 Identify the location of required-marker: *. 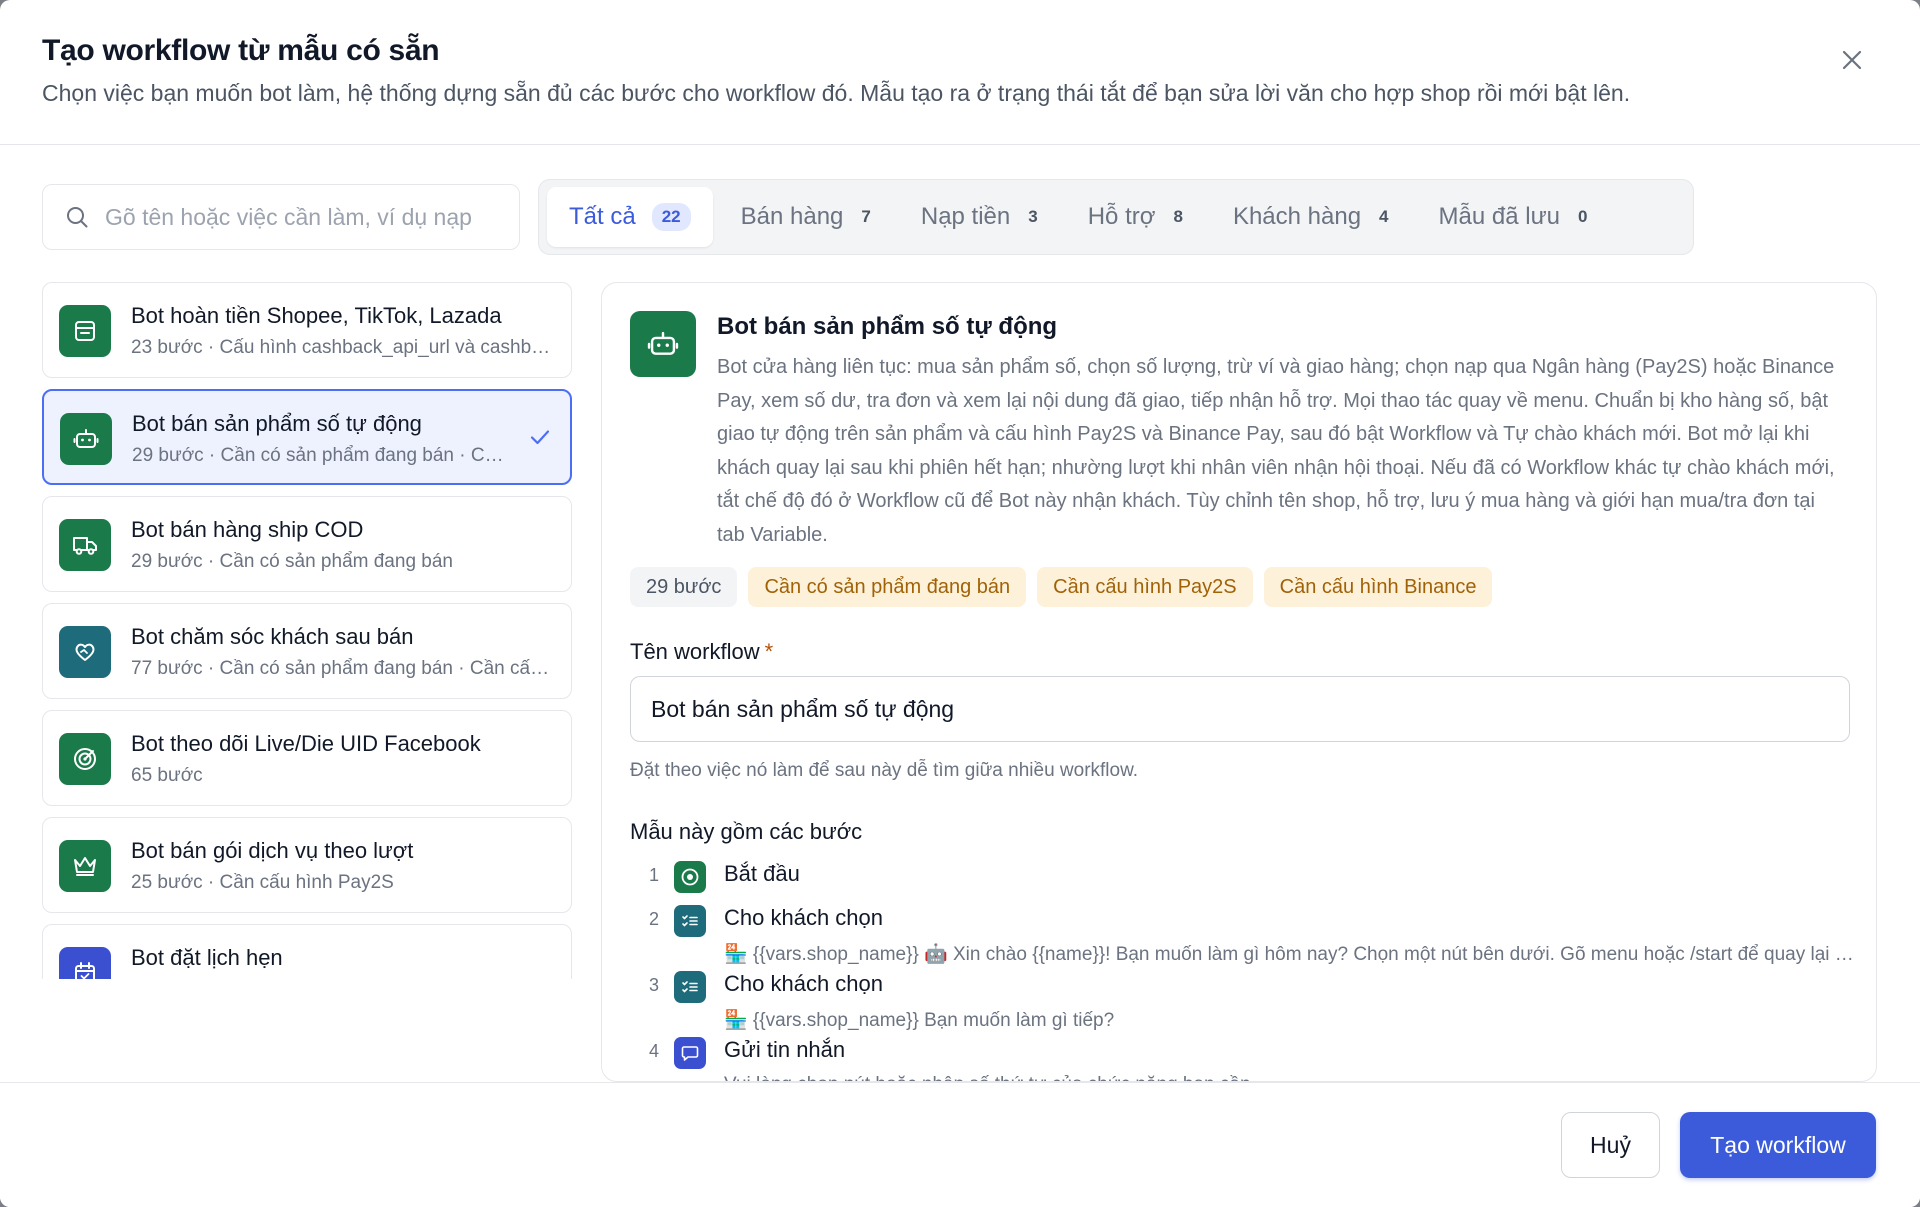
(769, 651).